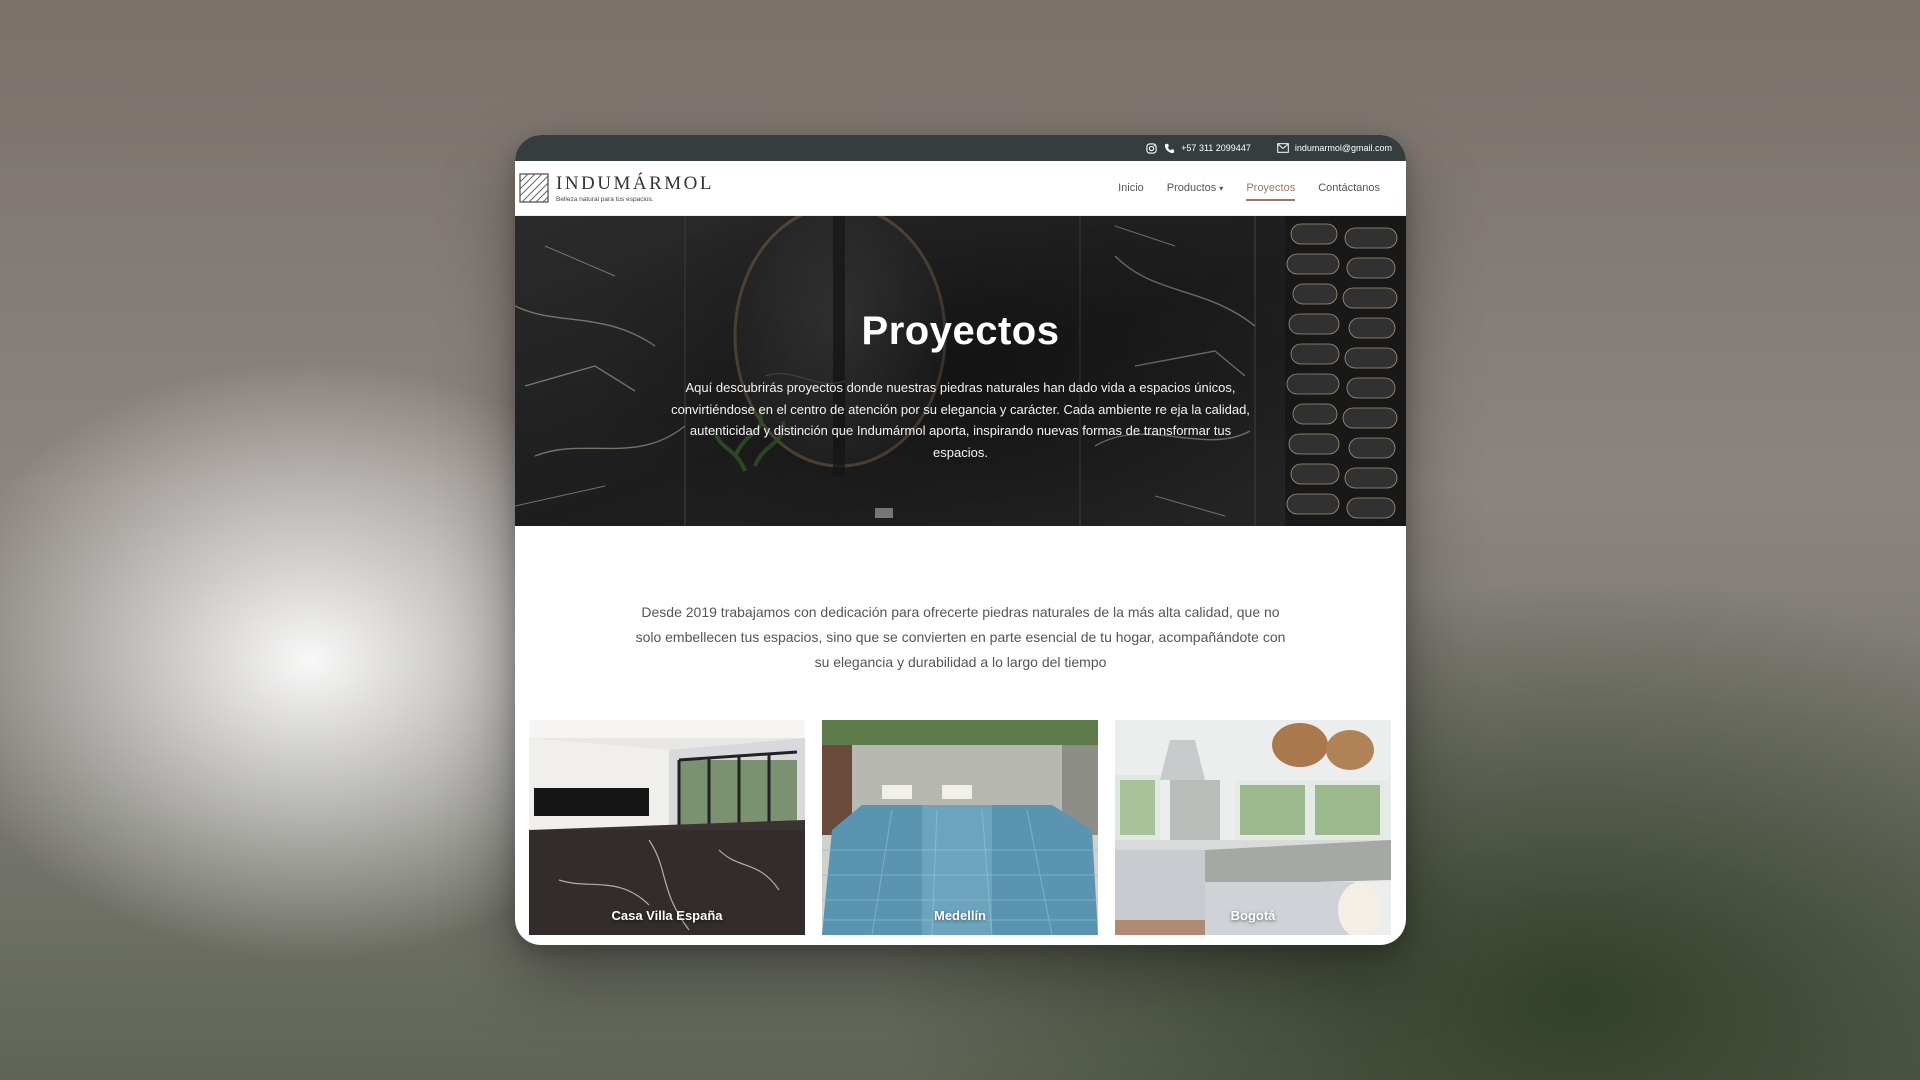 The height and width of the screenshot is (1080, 1920). I want to click on marble-living-room-image, so click(667, 827).